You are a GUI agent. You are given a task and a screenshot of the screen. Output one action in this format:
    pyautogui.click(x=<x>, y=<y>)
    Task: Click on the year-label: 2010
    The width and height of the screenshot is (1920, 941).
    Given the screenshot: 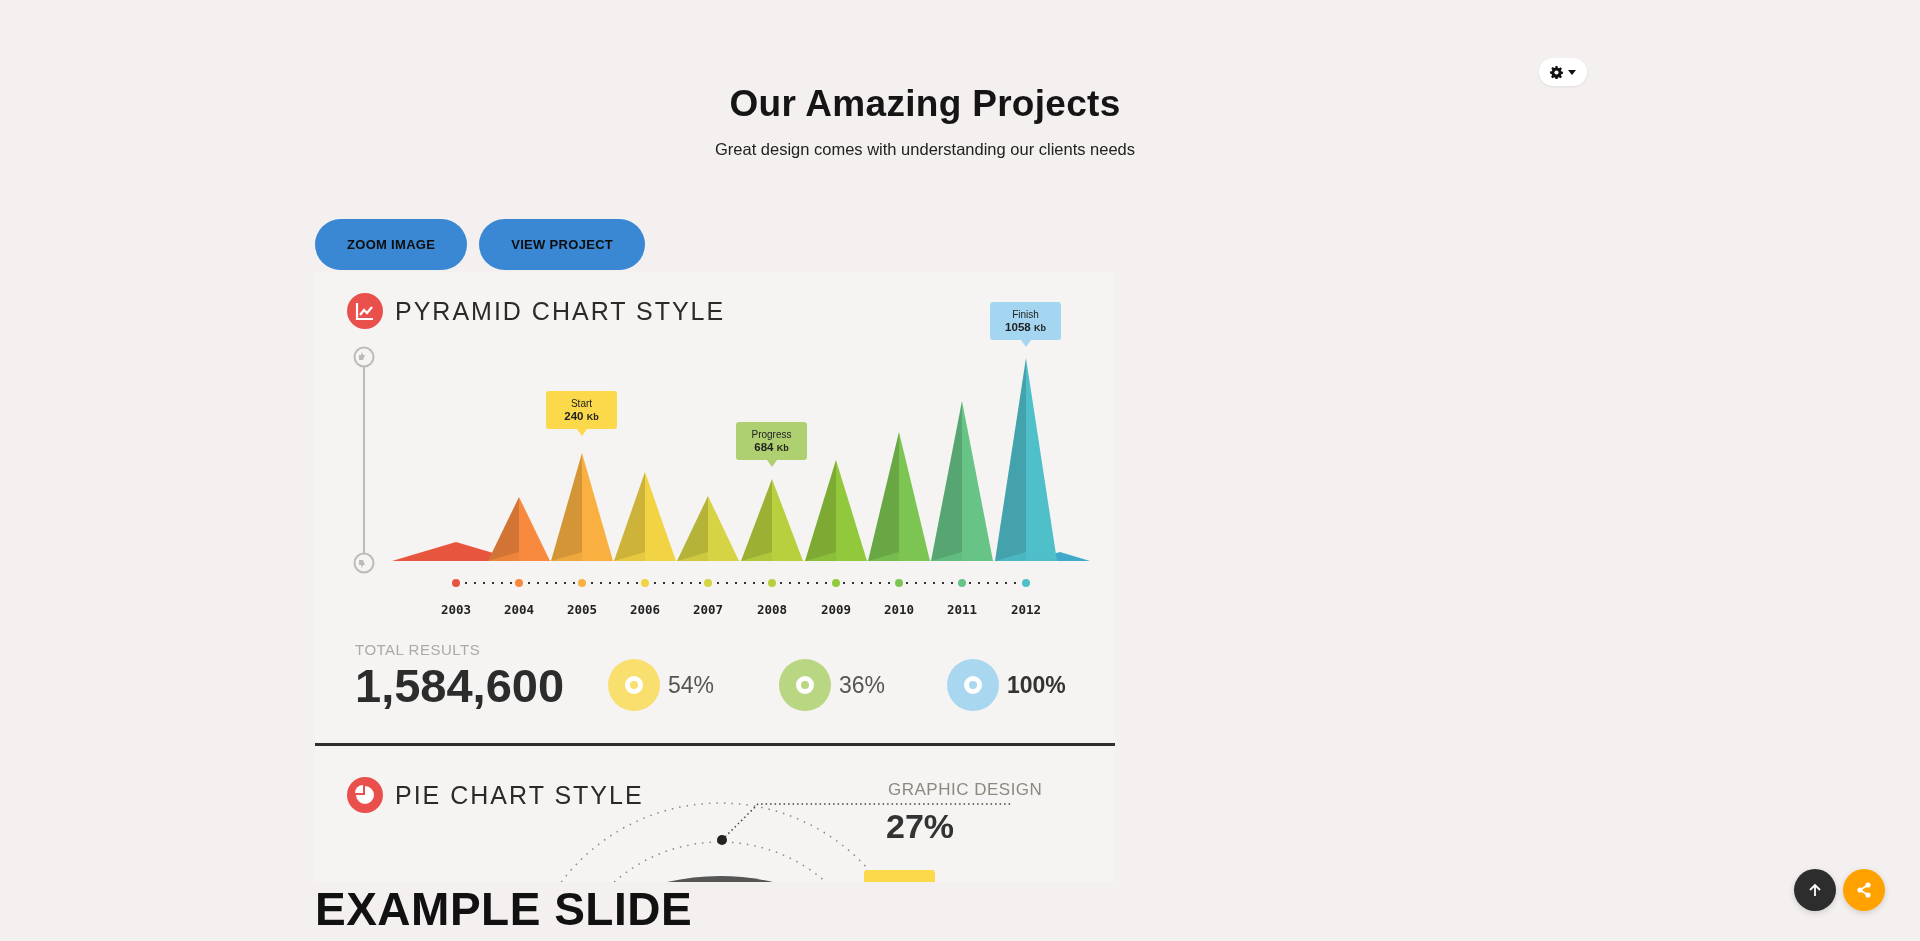 What is the action you would take?
    pyautogui.click(x=899, y=609)
    